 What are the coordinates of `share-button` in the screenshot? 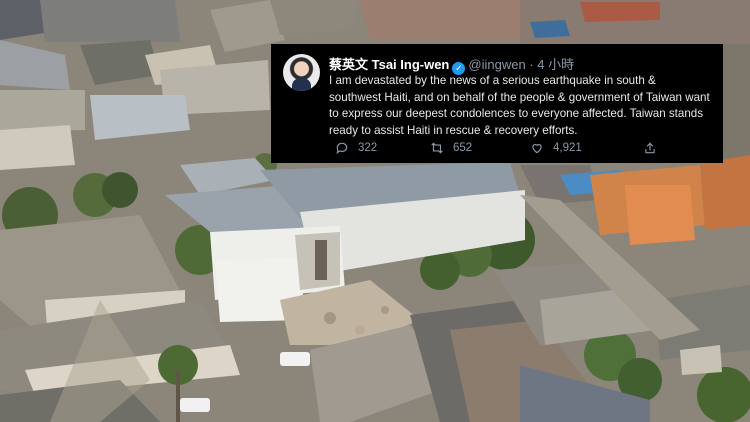 It's located at (650, 148).